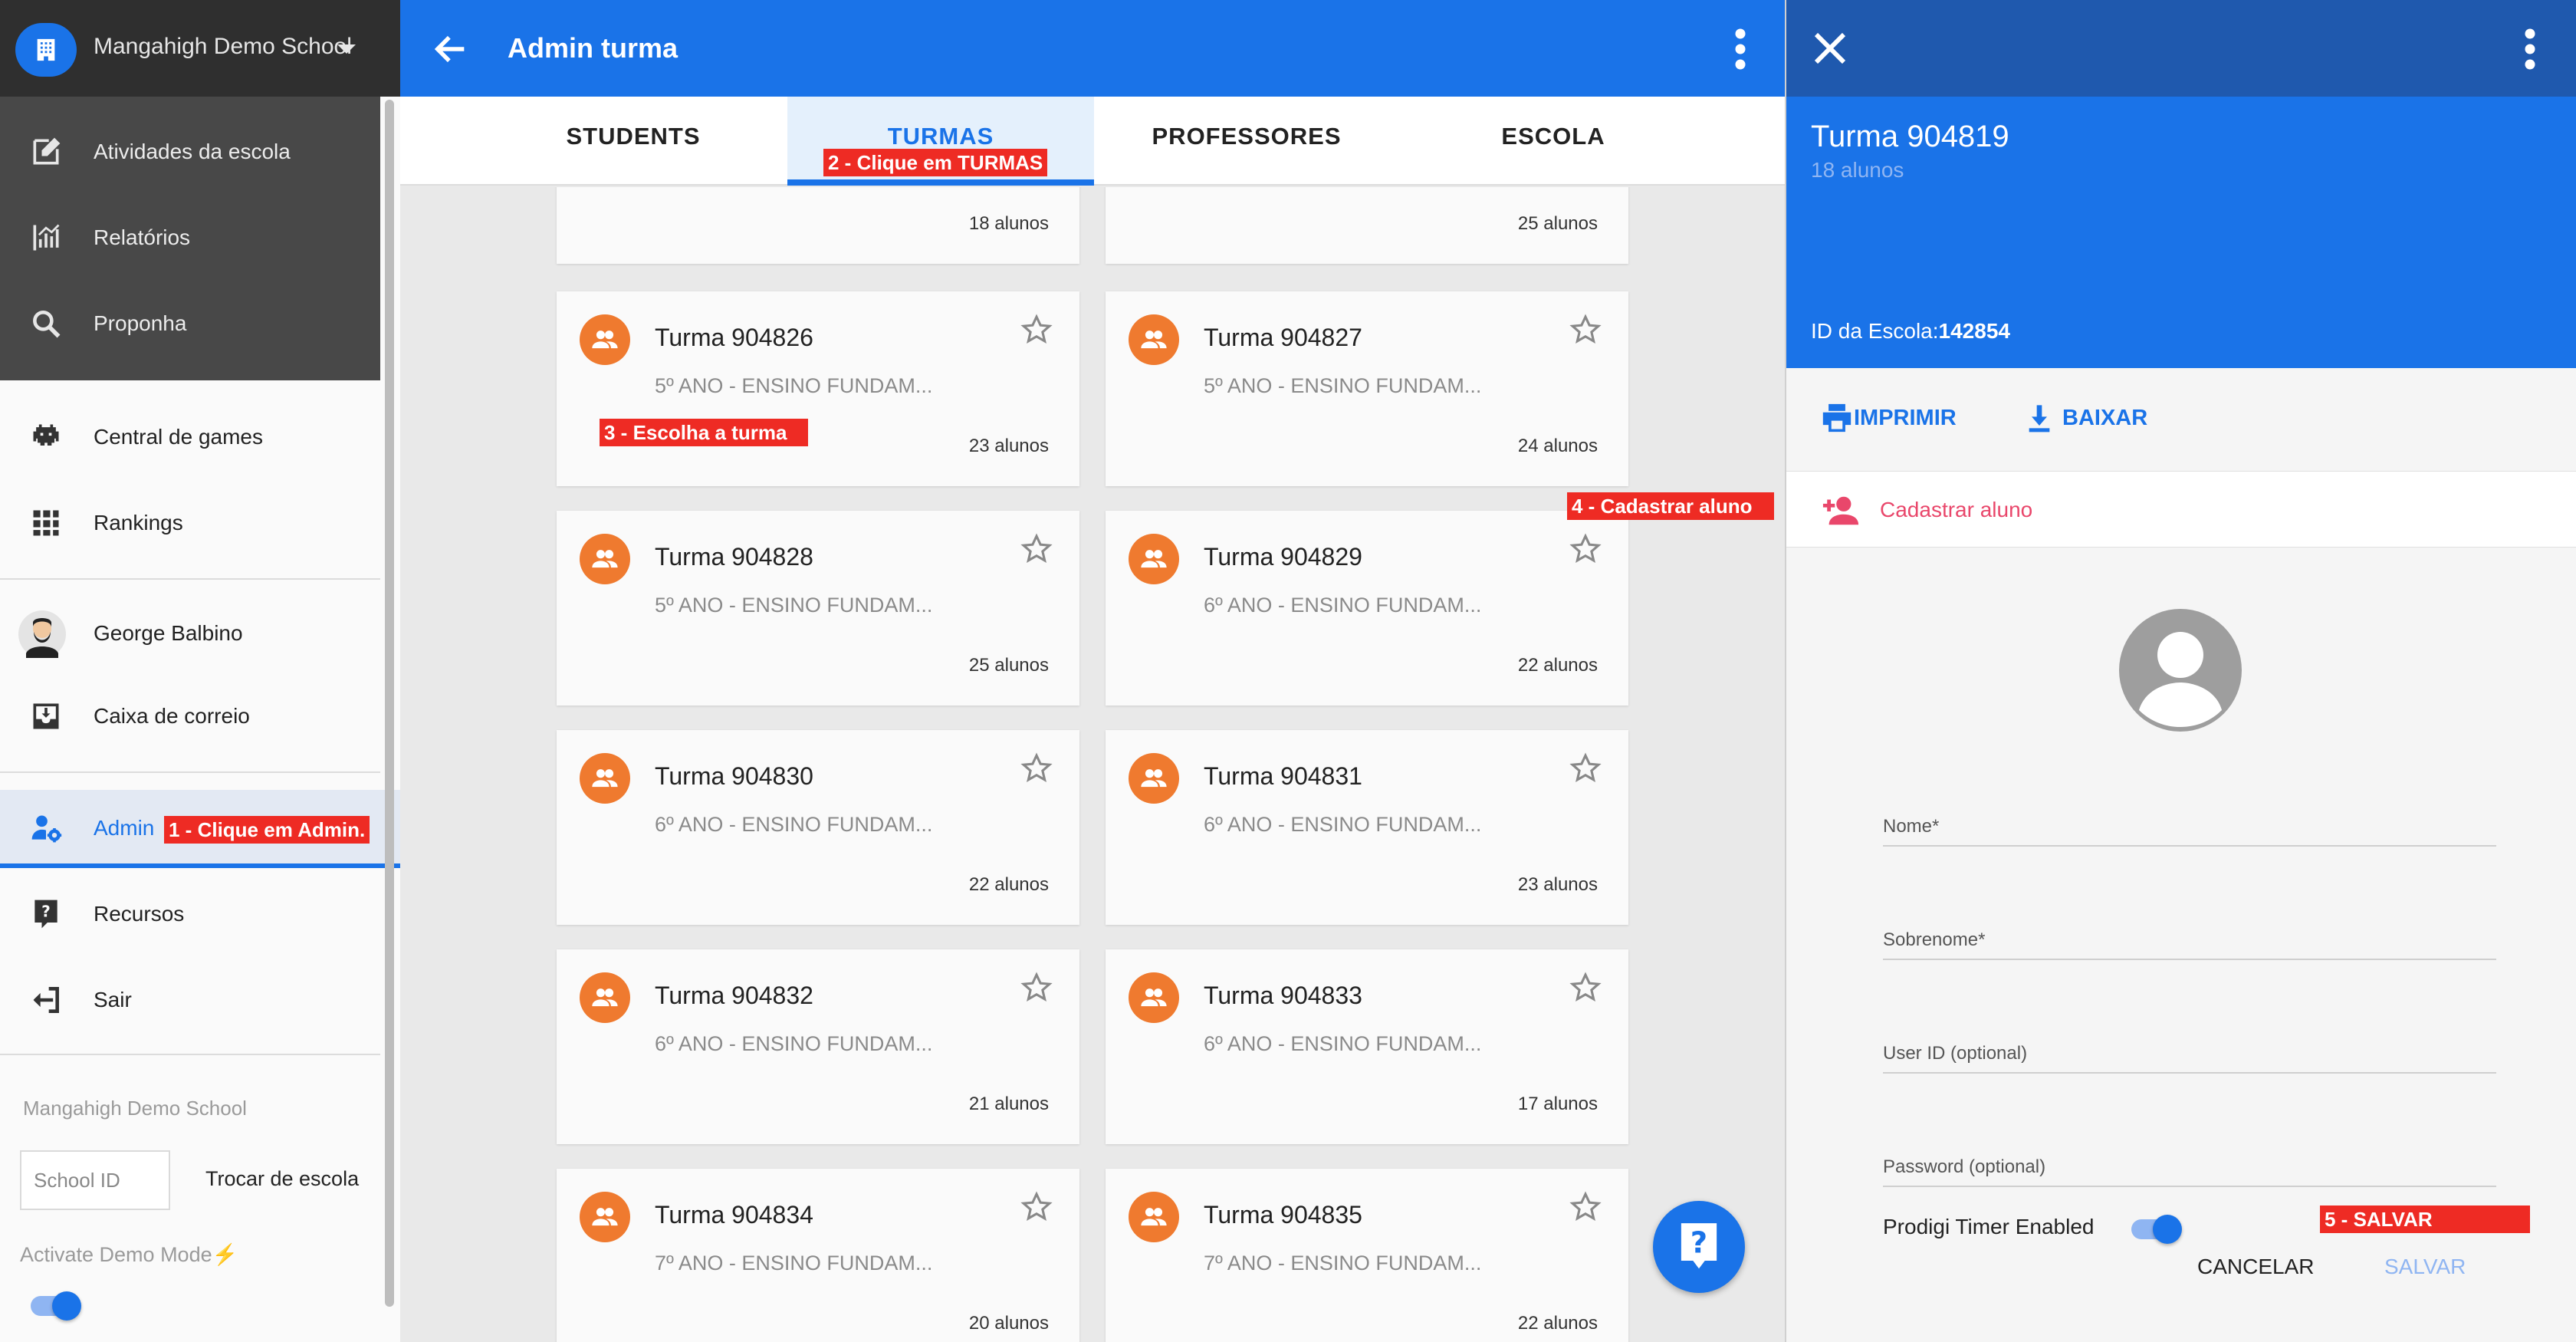  I want to click on last-name-input, so click(2190, 929).